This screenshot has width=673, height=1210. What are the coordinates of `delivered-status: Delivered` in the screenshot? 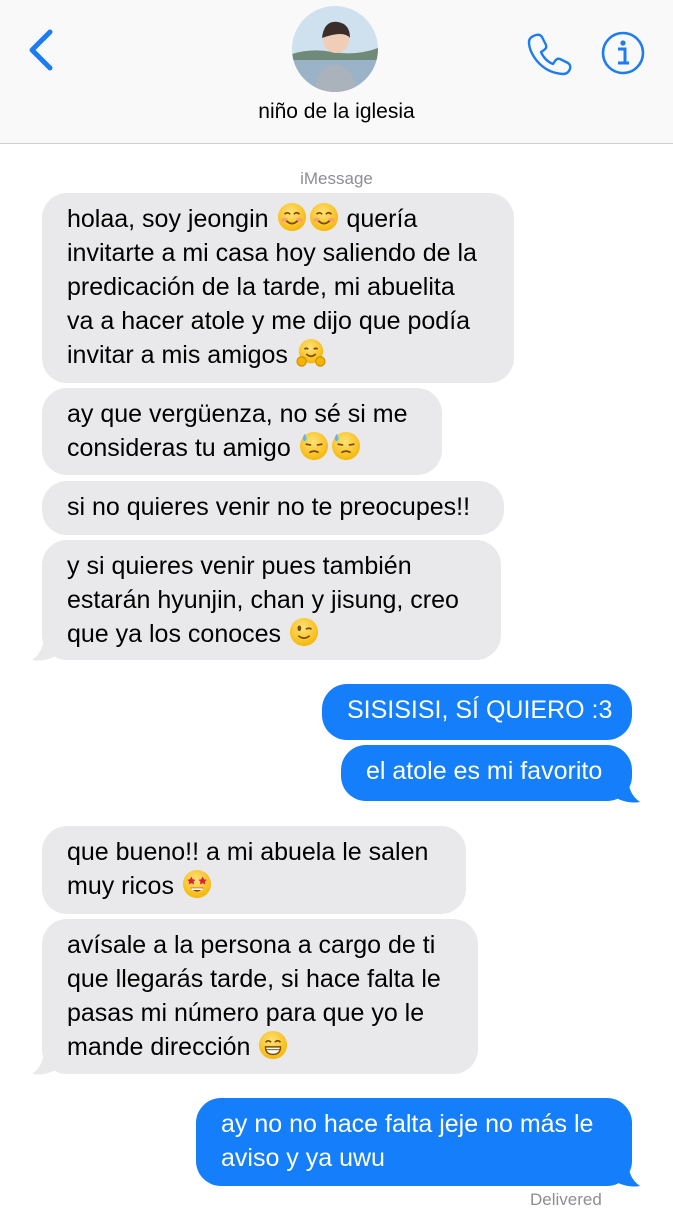 It's located at (566, 1199).